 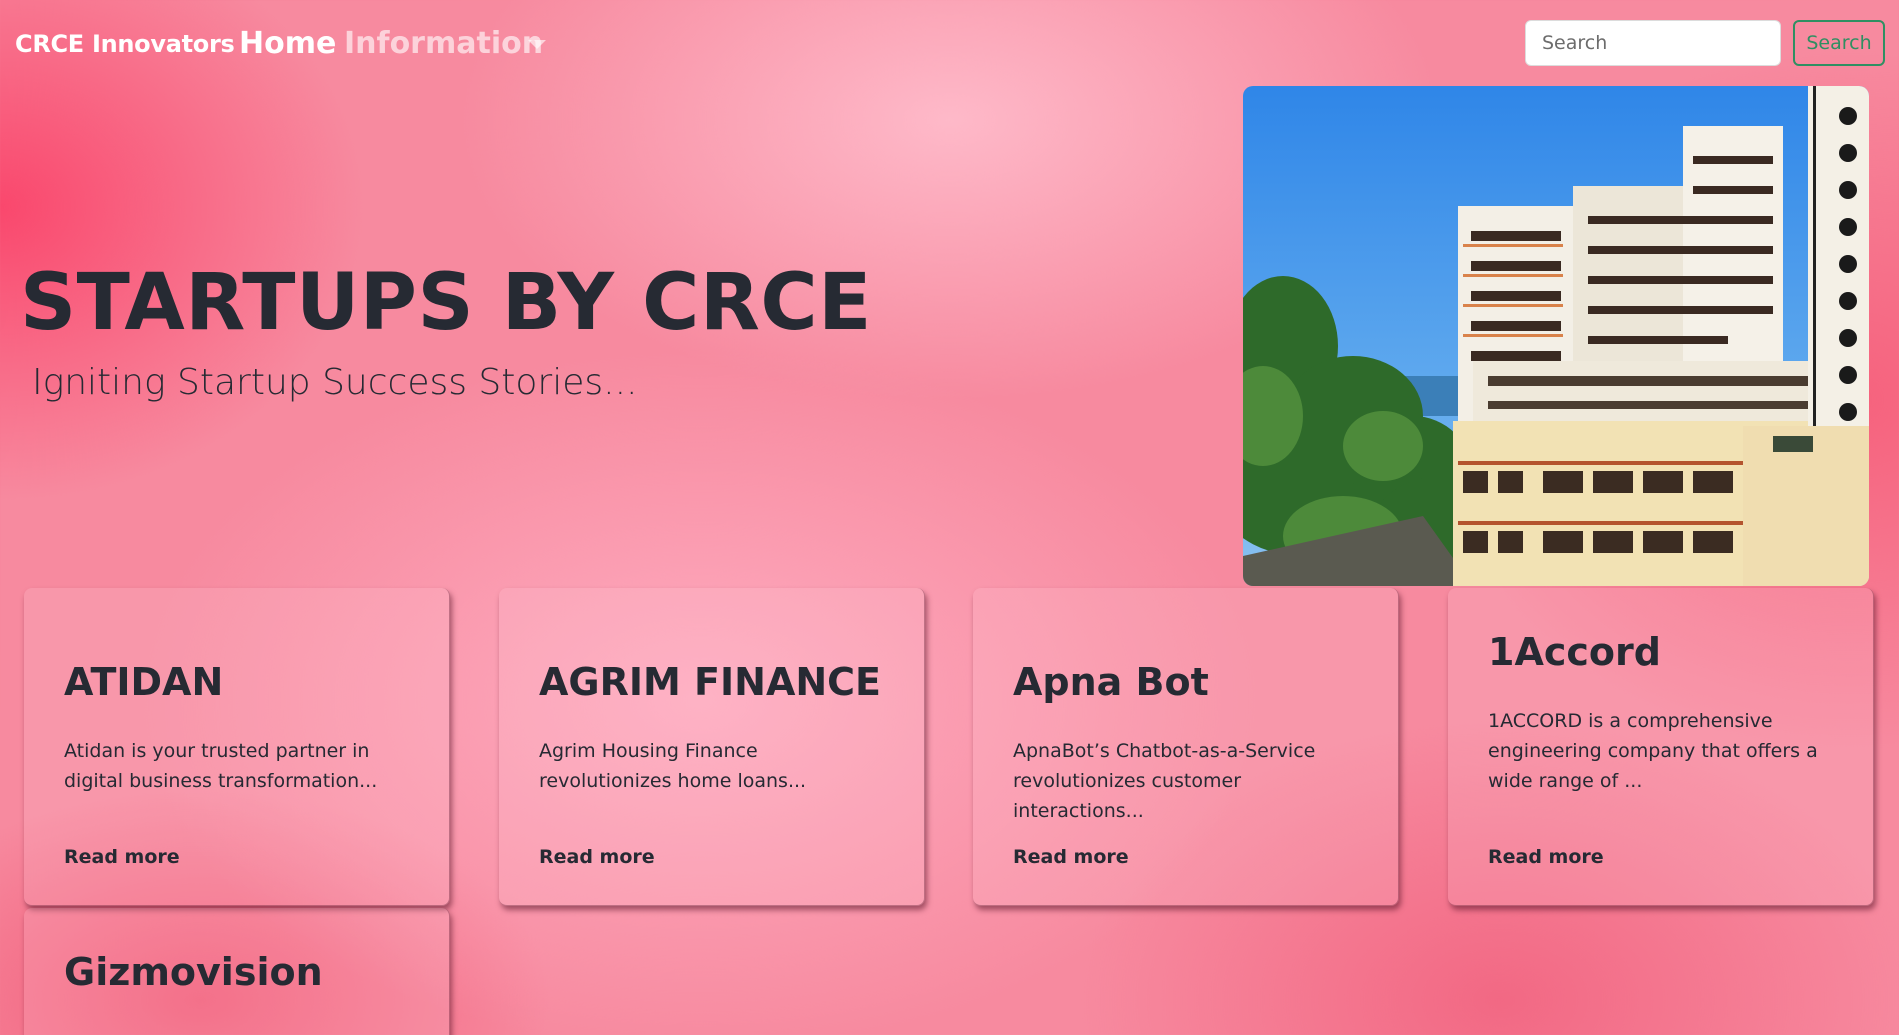 What do you see at coordinates (446, 303) in the screenshot?
I see `page-title: STARTUPS BY CRCE` at bounding box center [446, 303].